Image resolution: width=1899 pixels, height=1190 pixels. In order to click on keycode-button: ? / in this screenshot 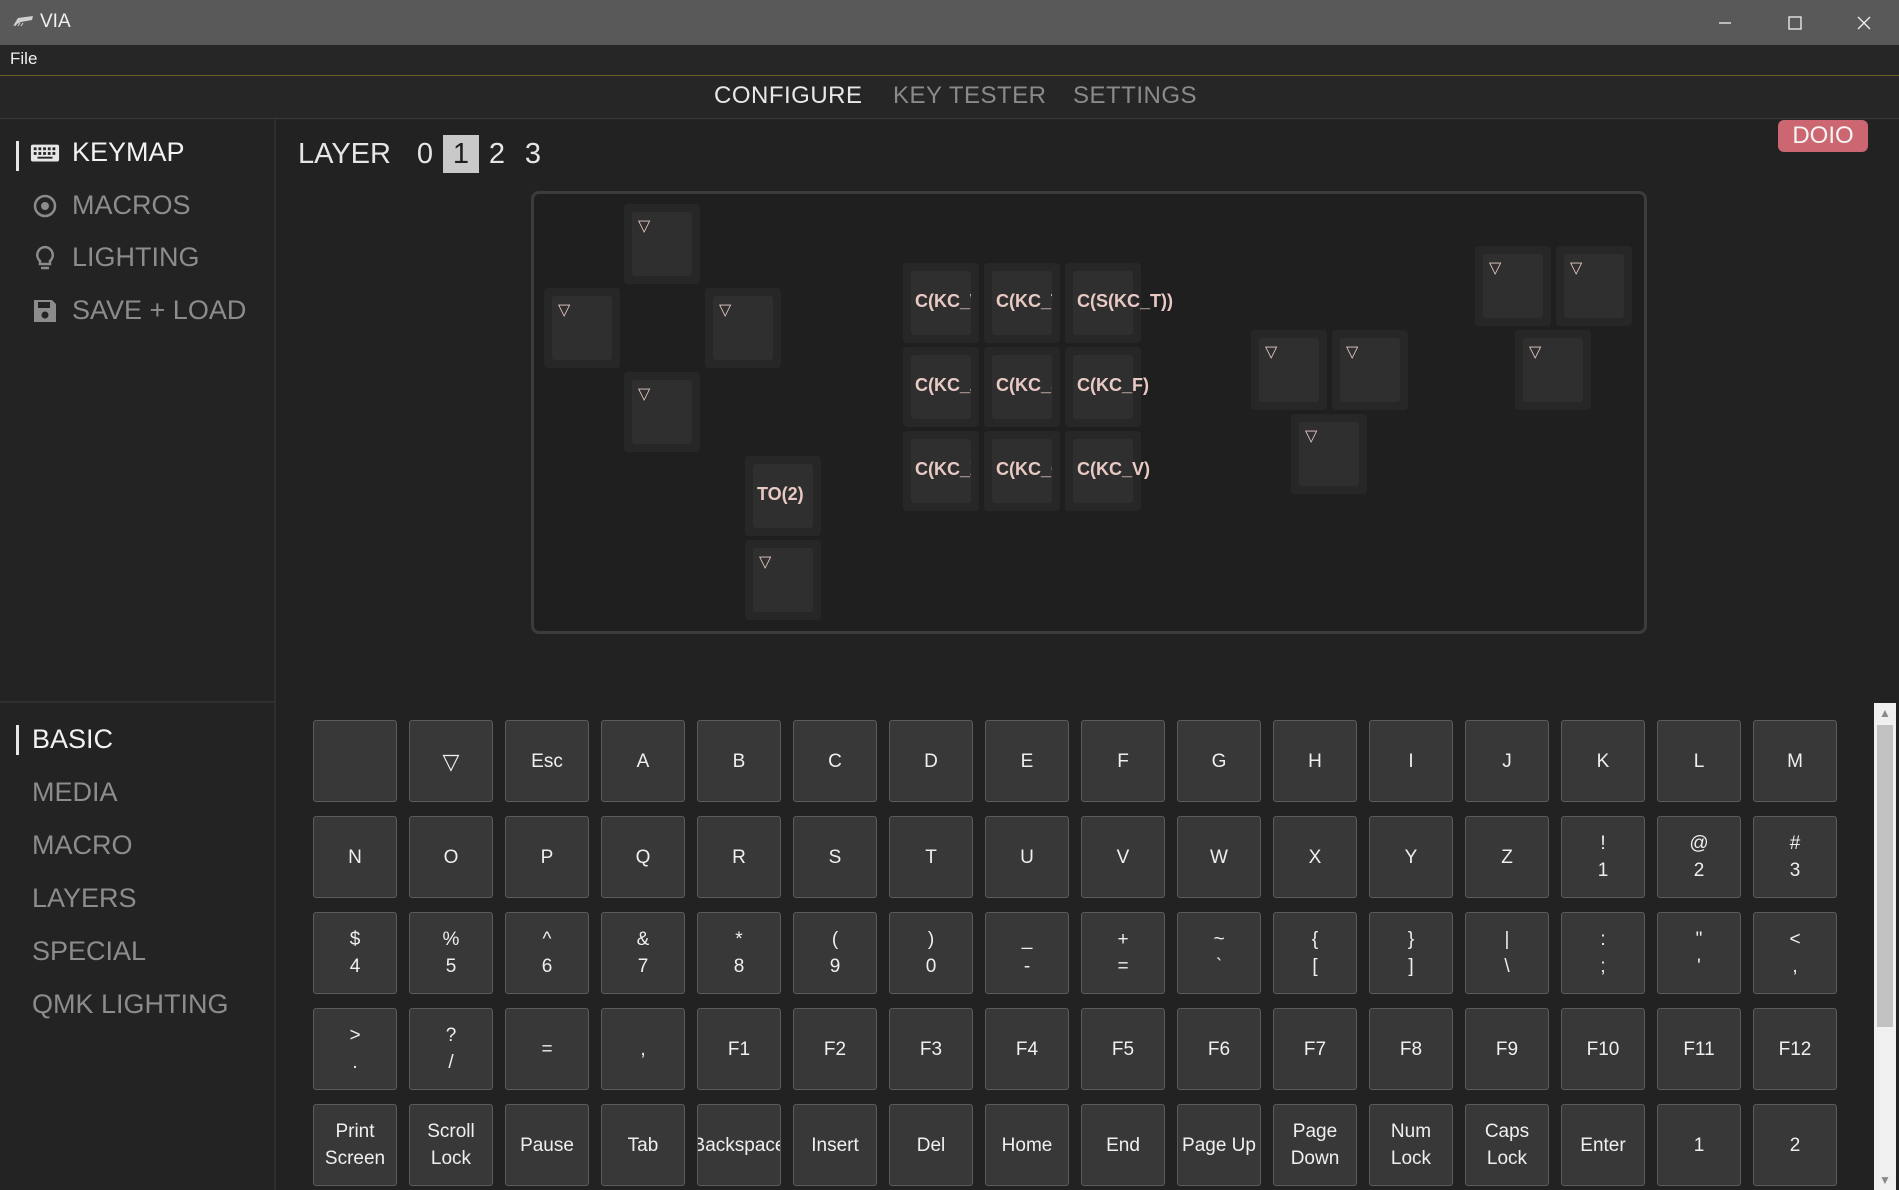, I will do `click(451, 1049)`.